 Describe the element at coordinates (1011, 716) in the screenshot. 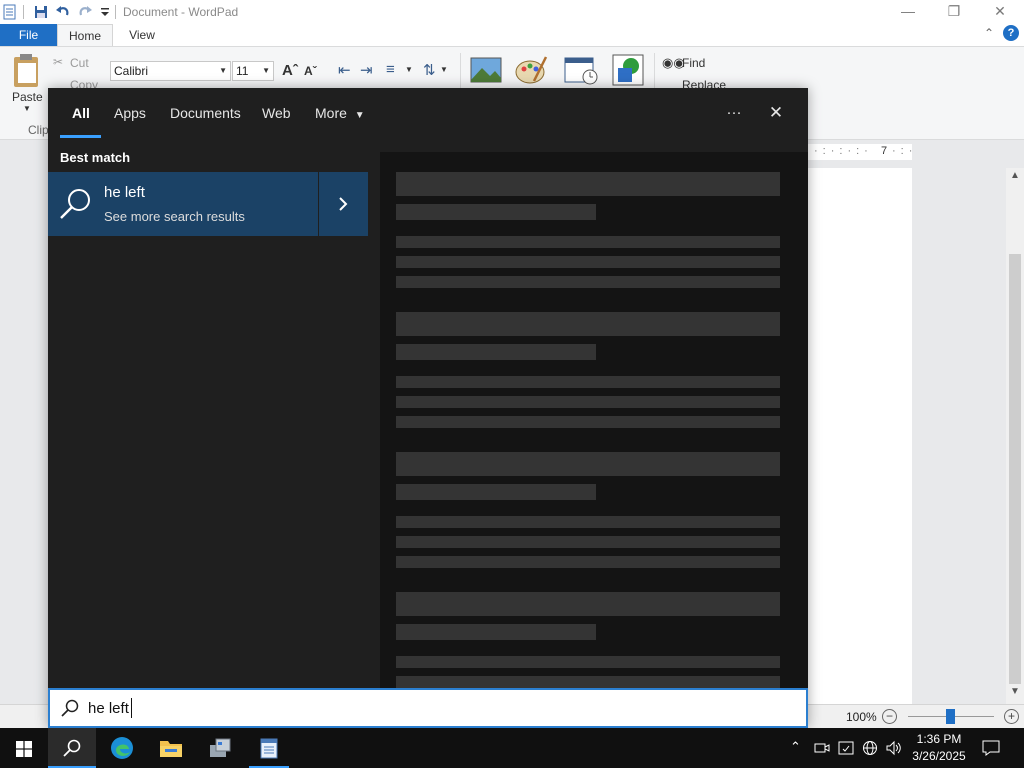

I see `zoom-in-button: +` at that location.